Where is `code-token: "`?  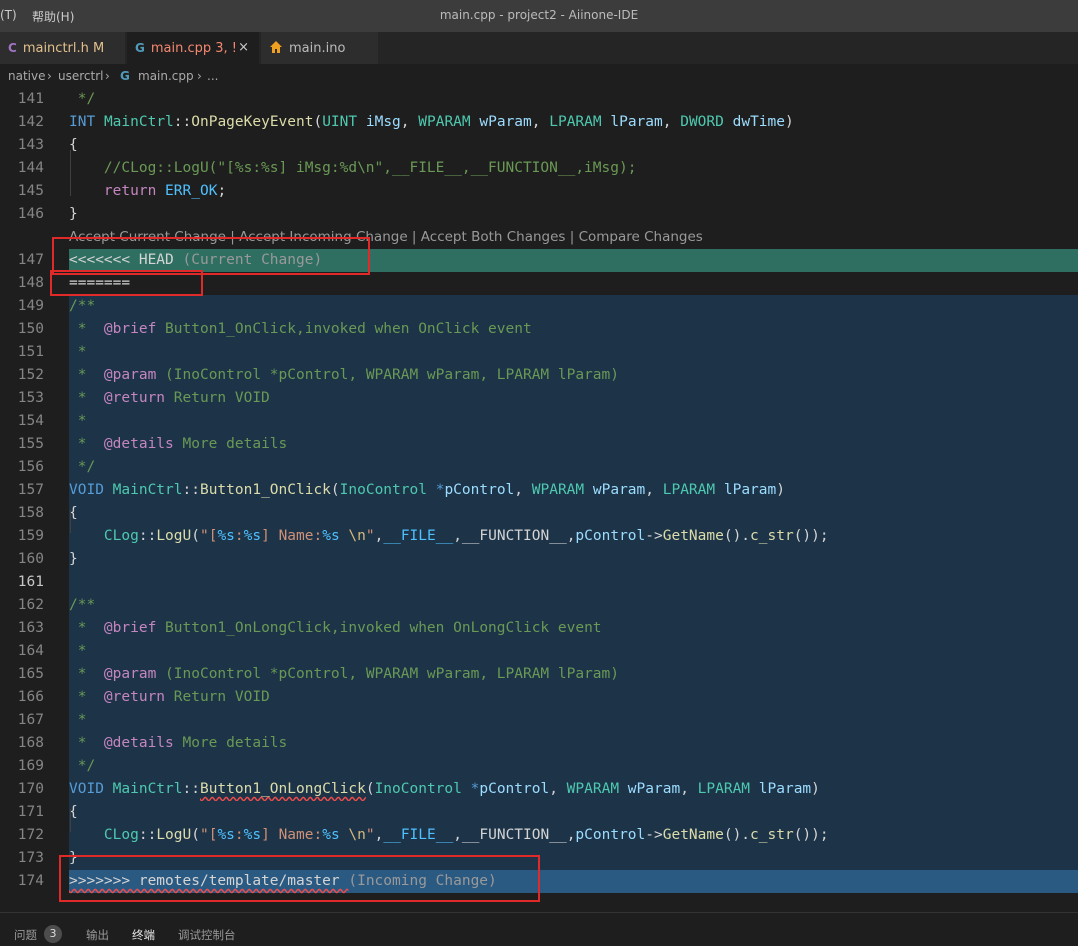 code-token: " is located at coordinates (370, 835).